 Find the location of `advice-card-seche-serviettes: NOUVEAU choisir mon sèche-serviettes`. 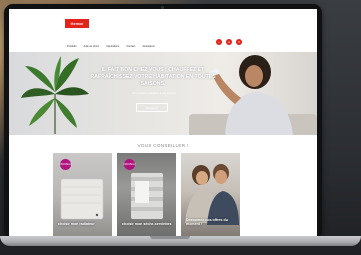

advice-card-seche-serviettes: NOUVEAU choisir mon sèche-serviettes is located at coordinates (146, 196).